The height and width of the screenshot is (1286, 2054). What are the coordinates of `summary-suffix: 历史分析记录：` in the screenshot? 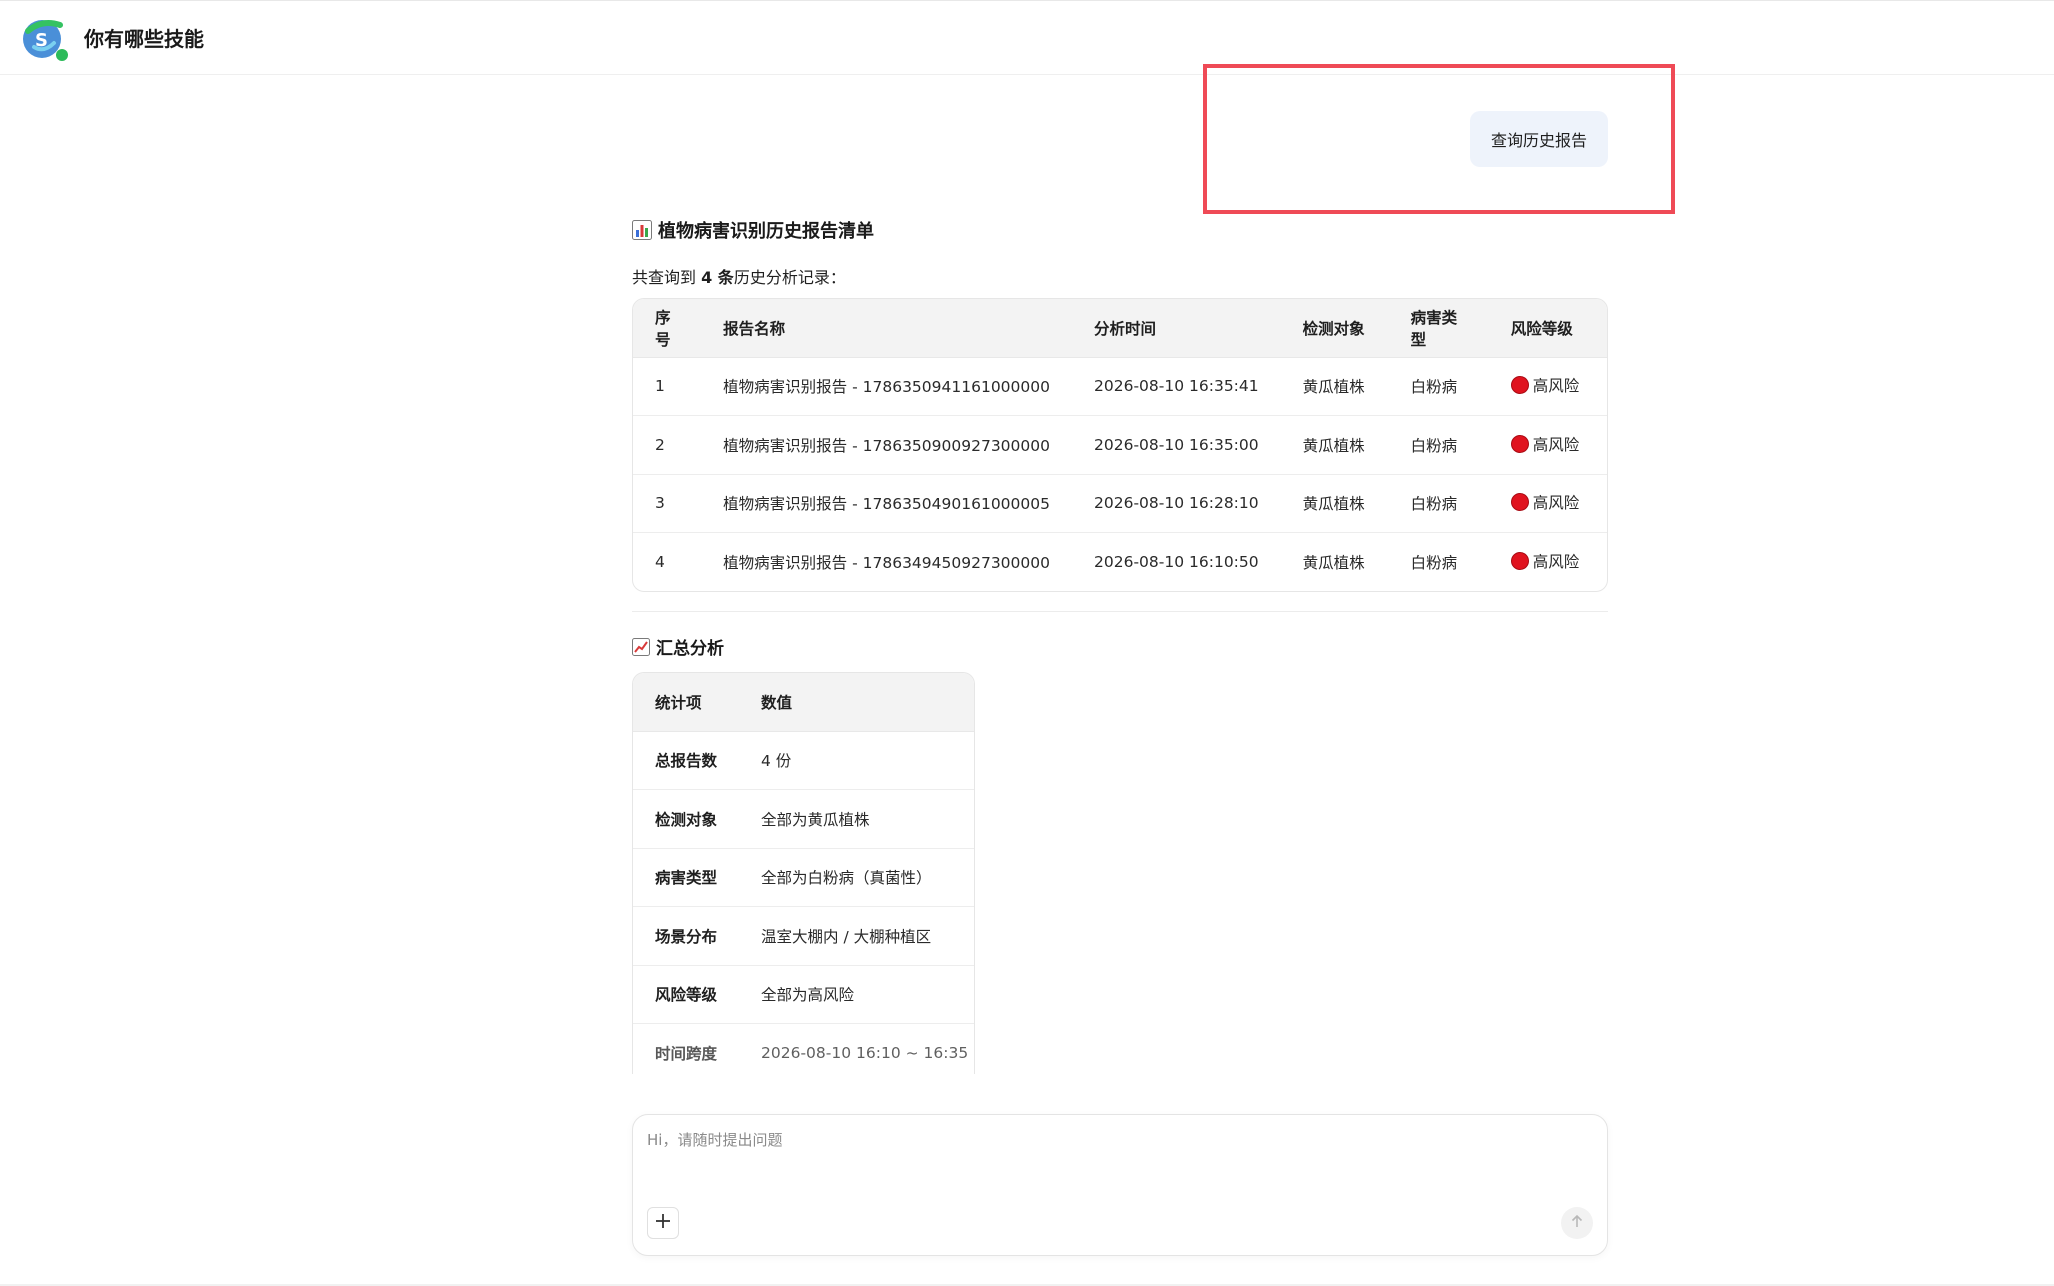 It's located at (789, 277).